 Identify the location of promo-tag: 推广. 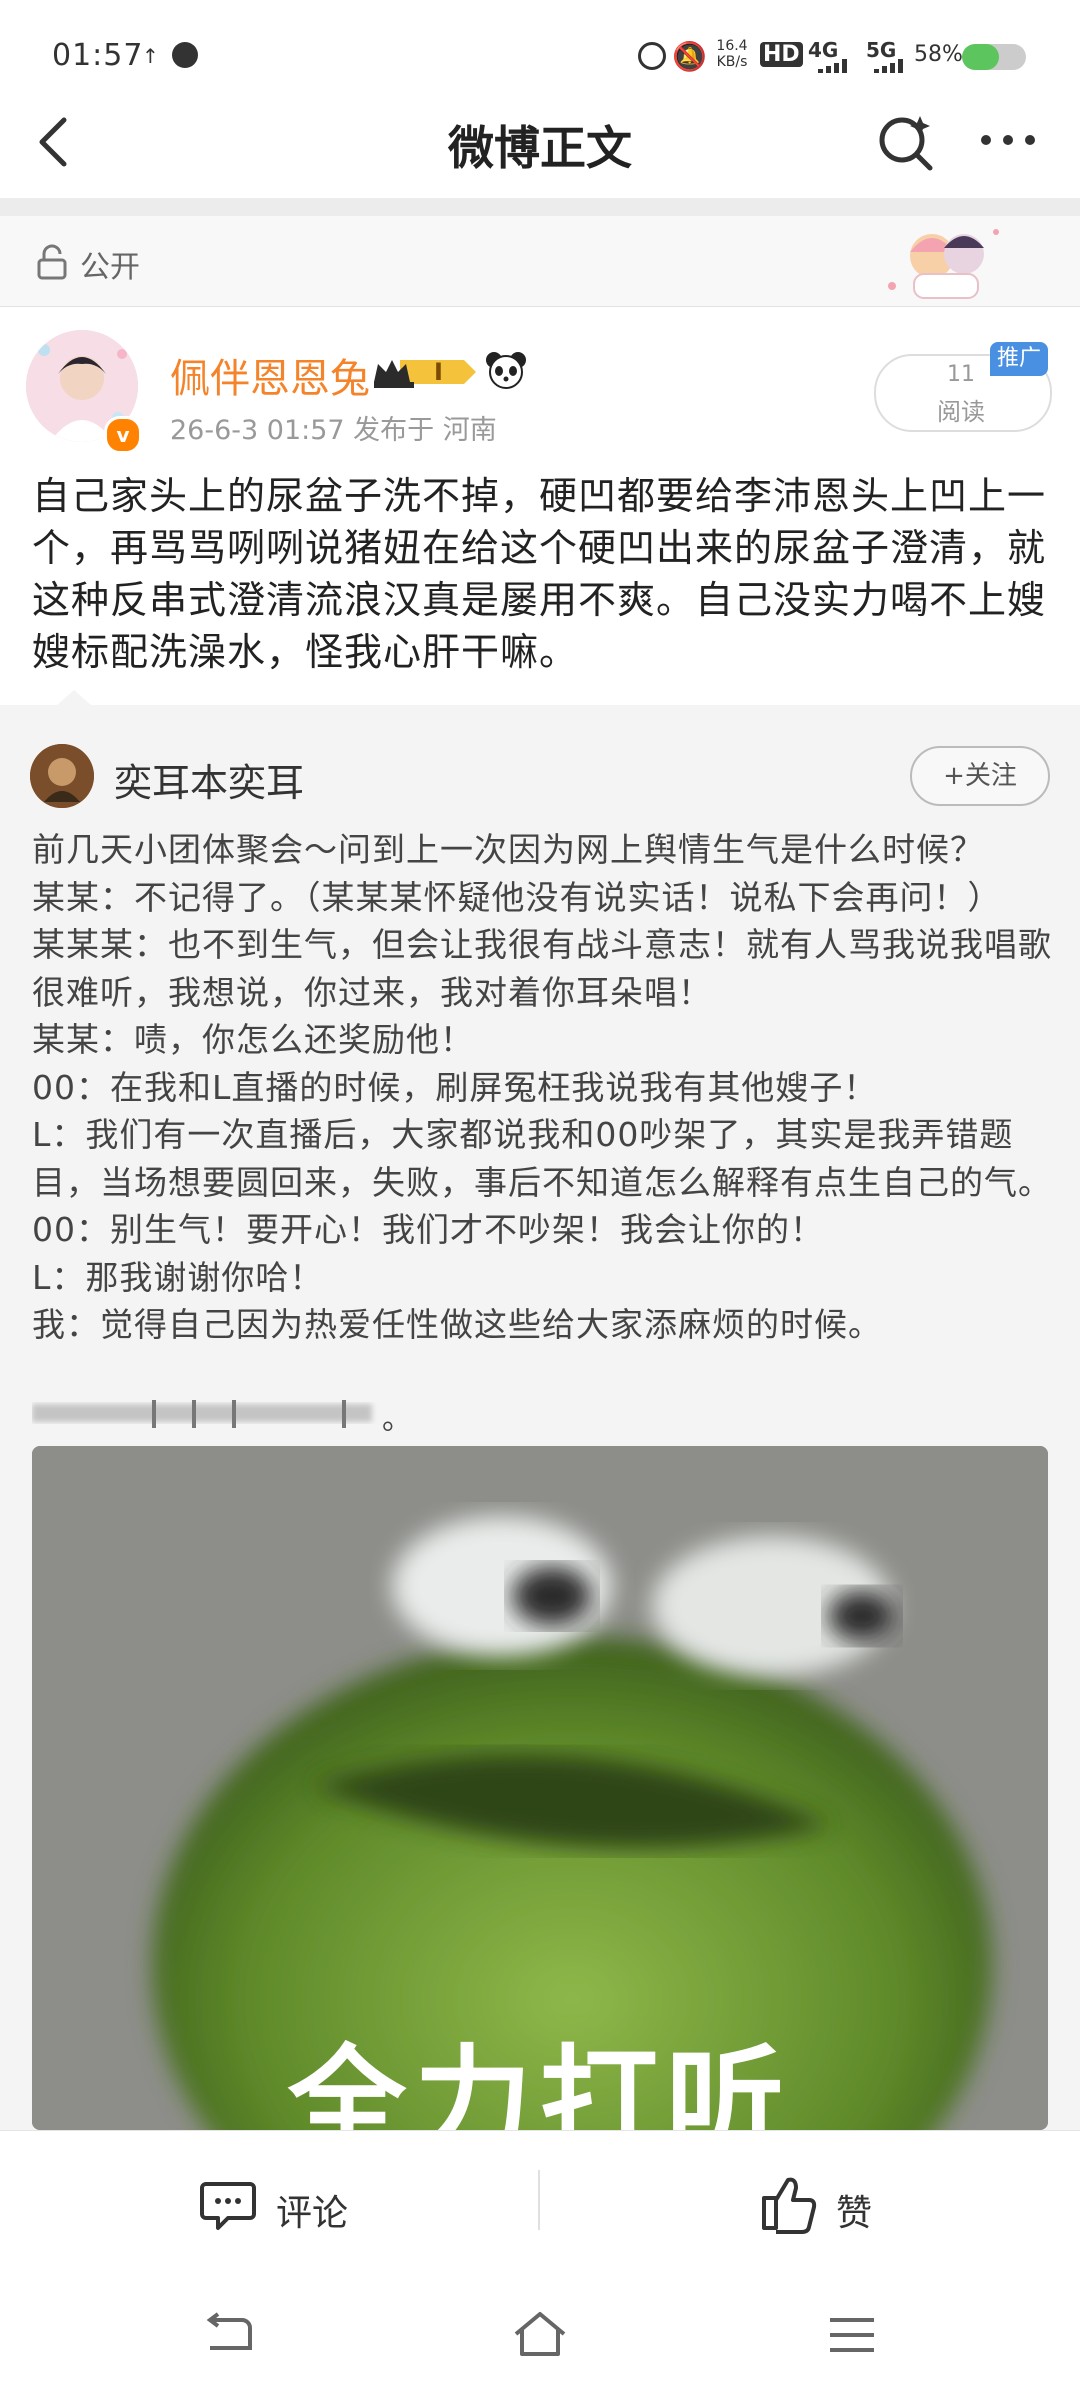
(1019, 359).